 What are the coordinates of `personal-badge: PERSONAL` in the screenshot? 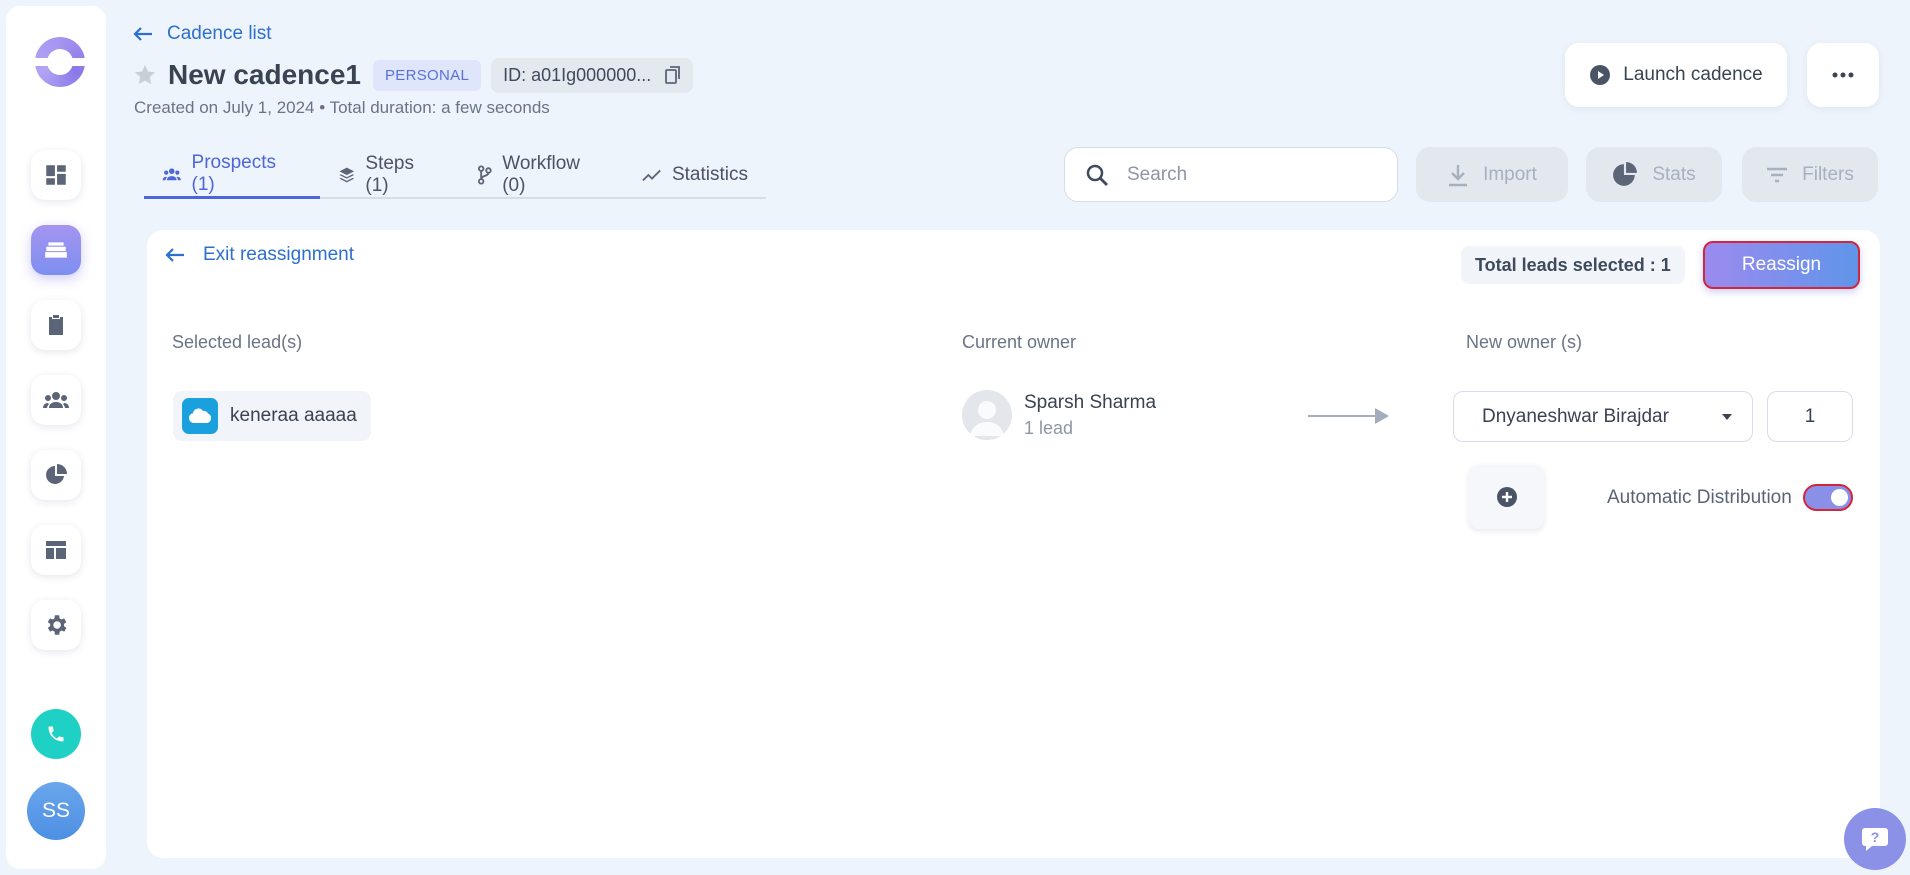 It's located at (427, 75).